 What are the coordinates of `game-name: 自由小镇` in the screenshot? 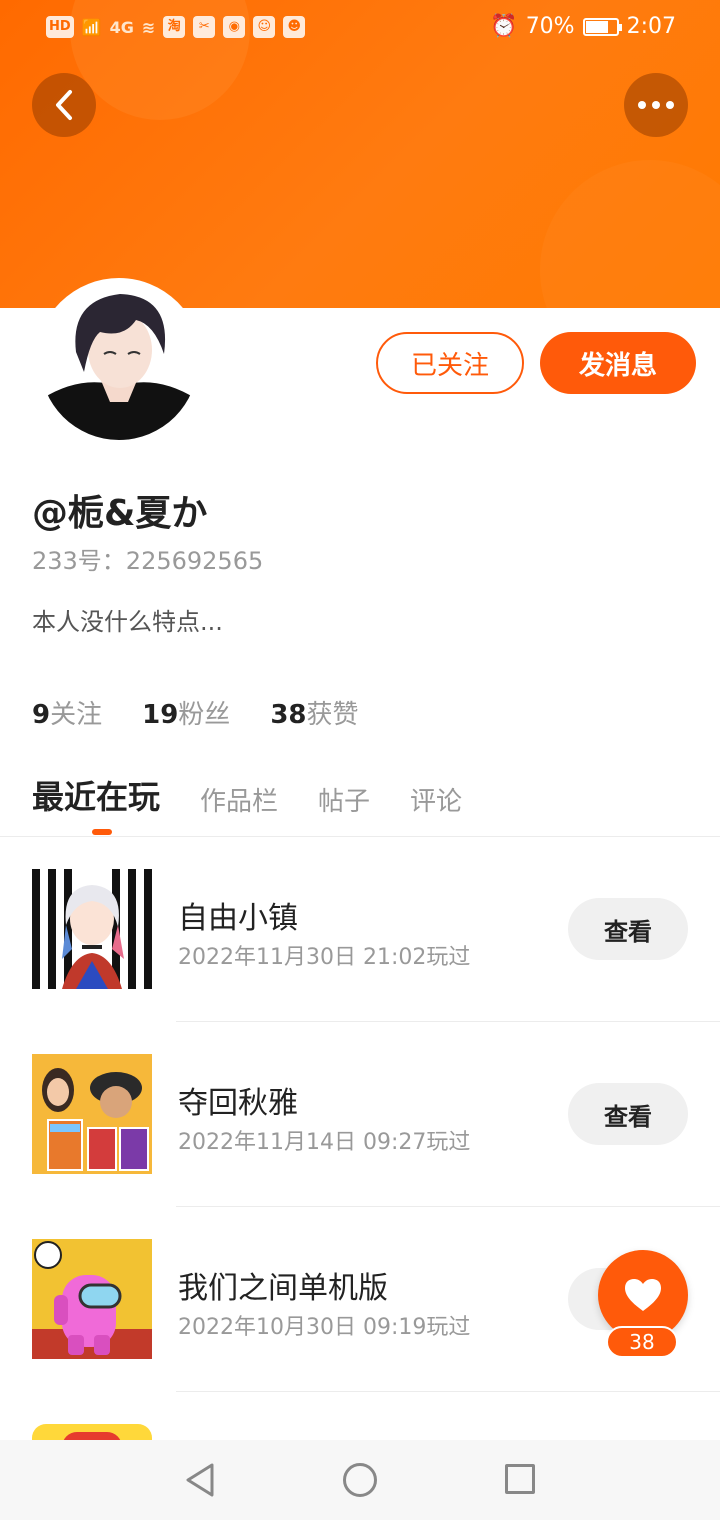 It's located at (238, 918).